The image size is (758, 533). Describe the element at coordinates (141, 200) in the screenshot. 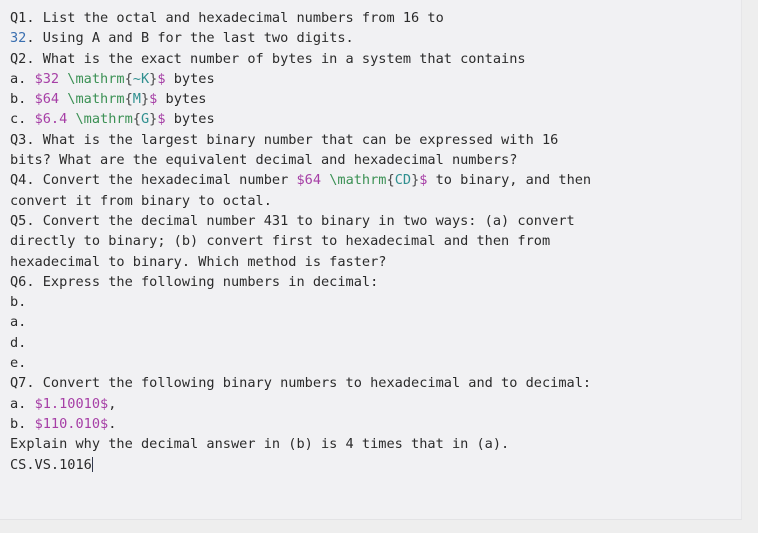

I see `text-span-plain: convert it from binary to octal.` at that location.